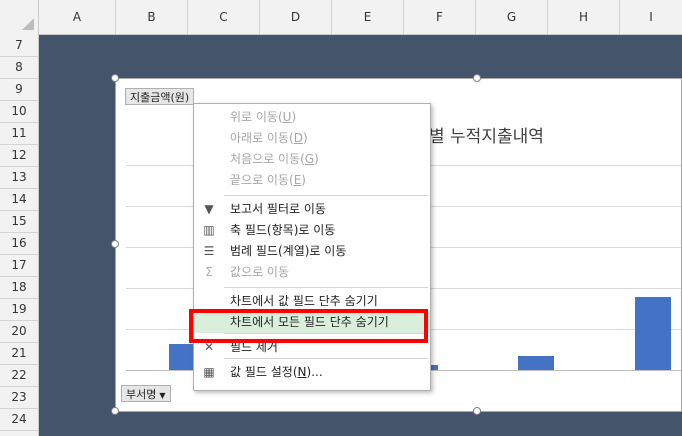 This screenshot has height=436, width=682. I want to click on row-header-17: 17, so click(19, 265).